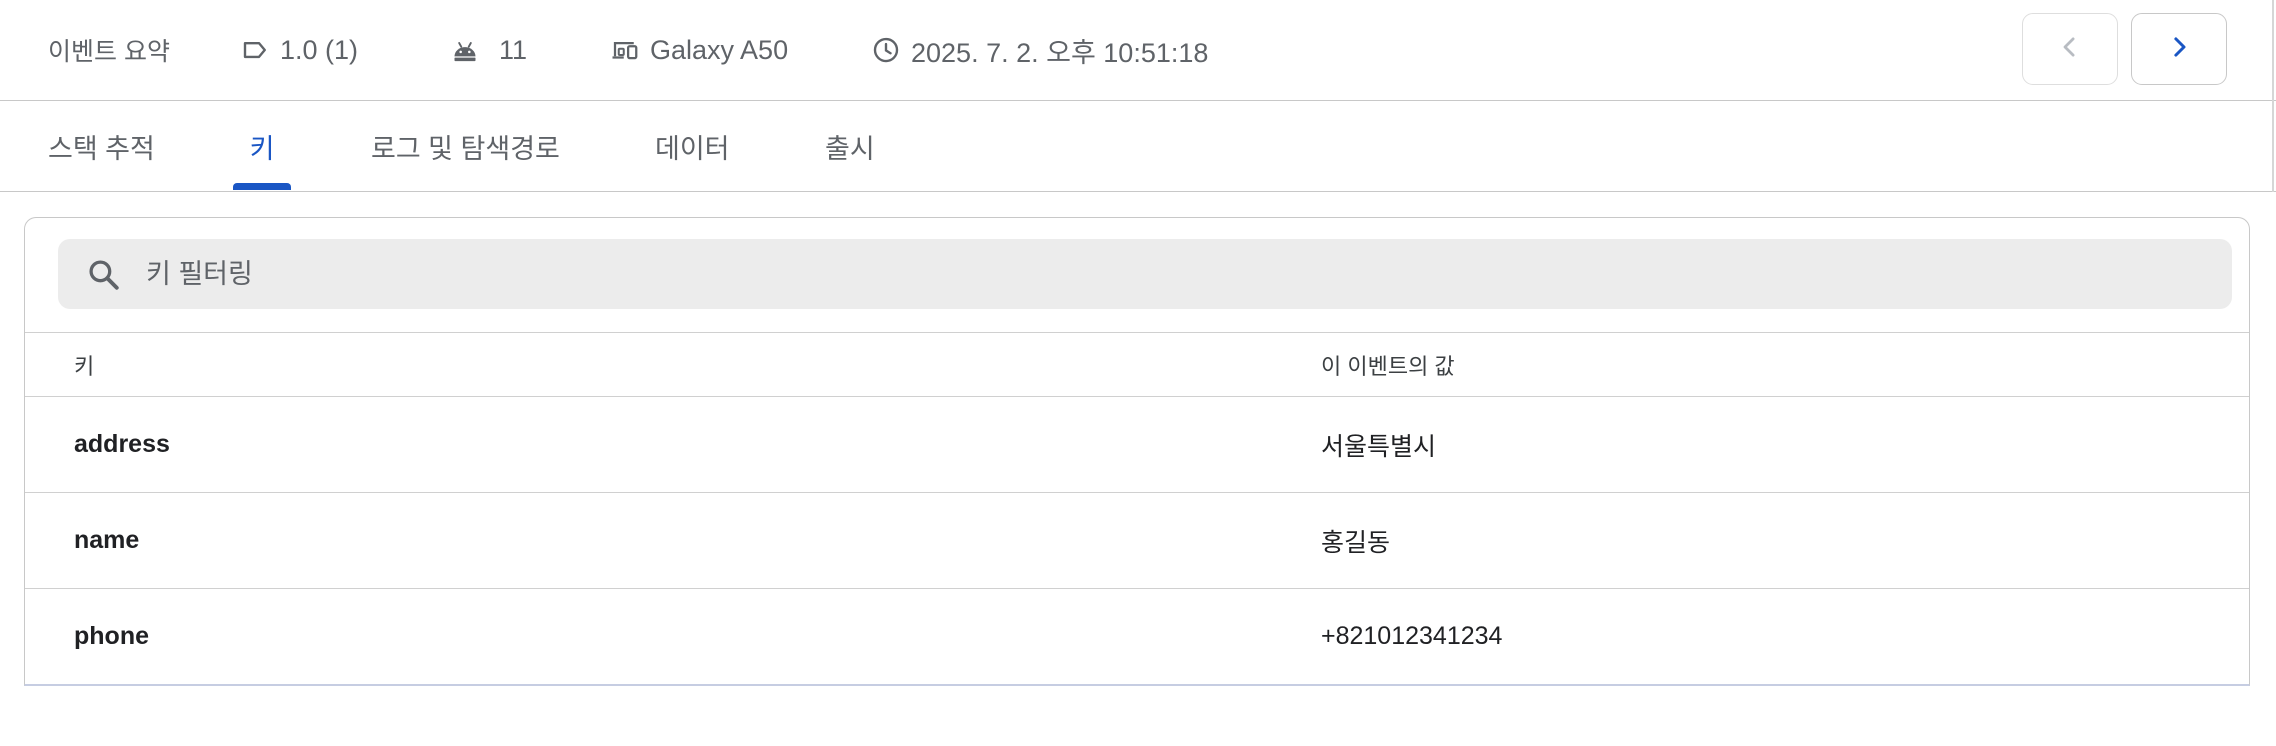 The height and width of the screenshot is (746, 2276). Describe the element at coordinates (1137, 540) in the screenshot. I see `table-row: name 홍길동` at that location.